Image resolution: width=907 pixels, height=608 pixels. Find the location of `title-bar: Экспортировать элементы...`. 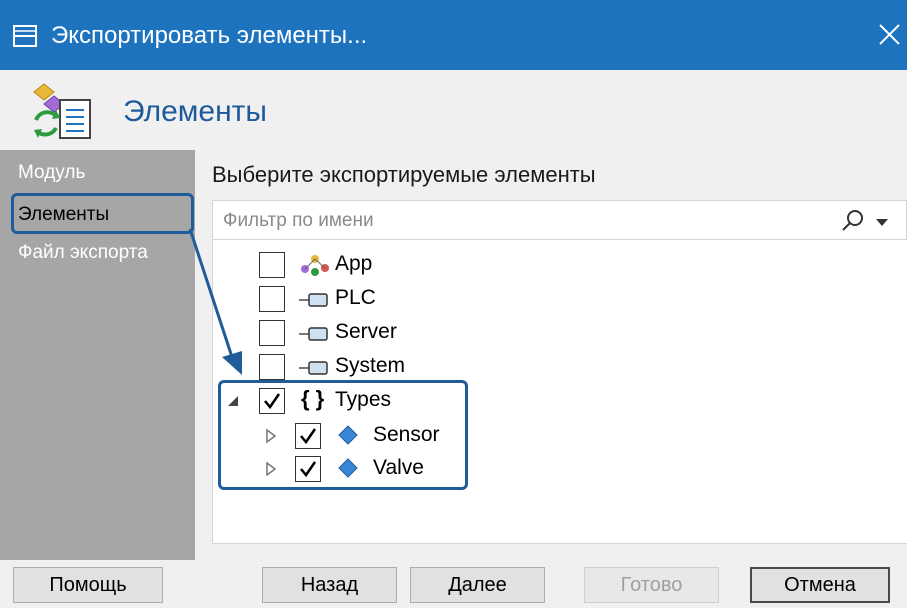

title-bar: Экспортировать элементы... is located at coordinates (453, 35).